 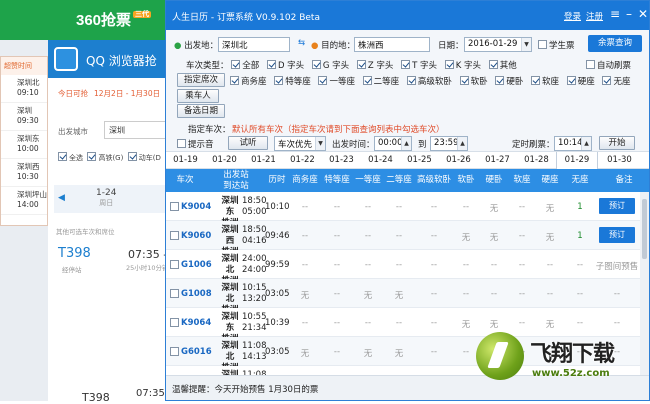 I want to click on spinner-icon: ▲, so click(x=586, y=143).